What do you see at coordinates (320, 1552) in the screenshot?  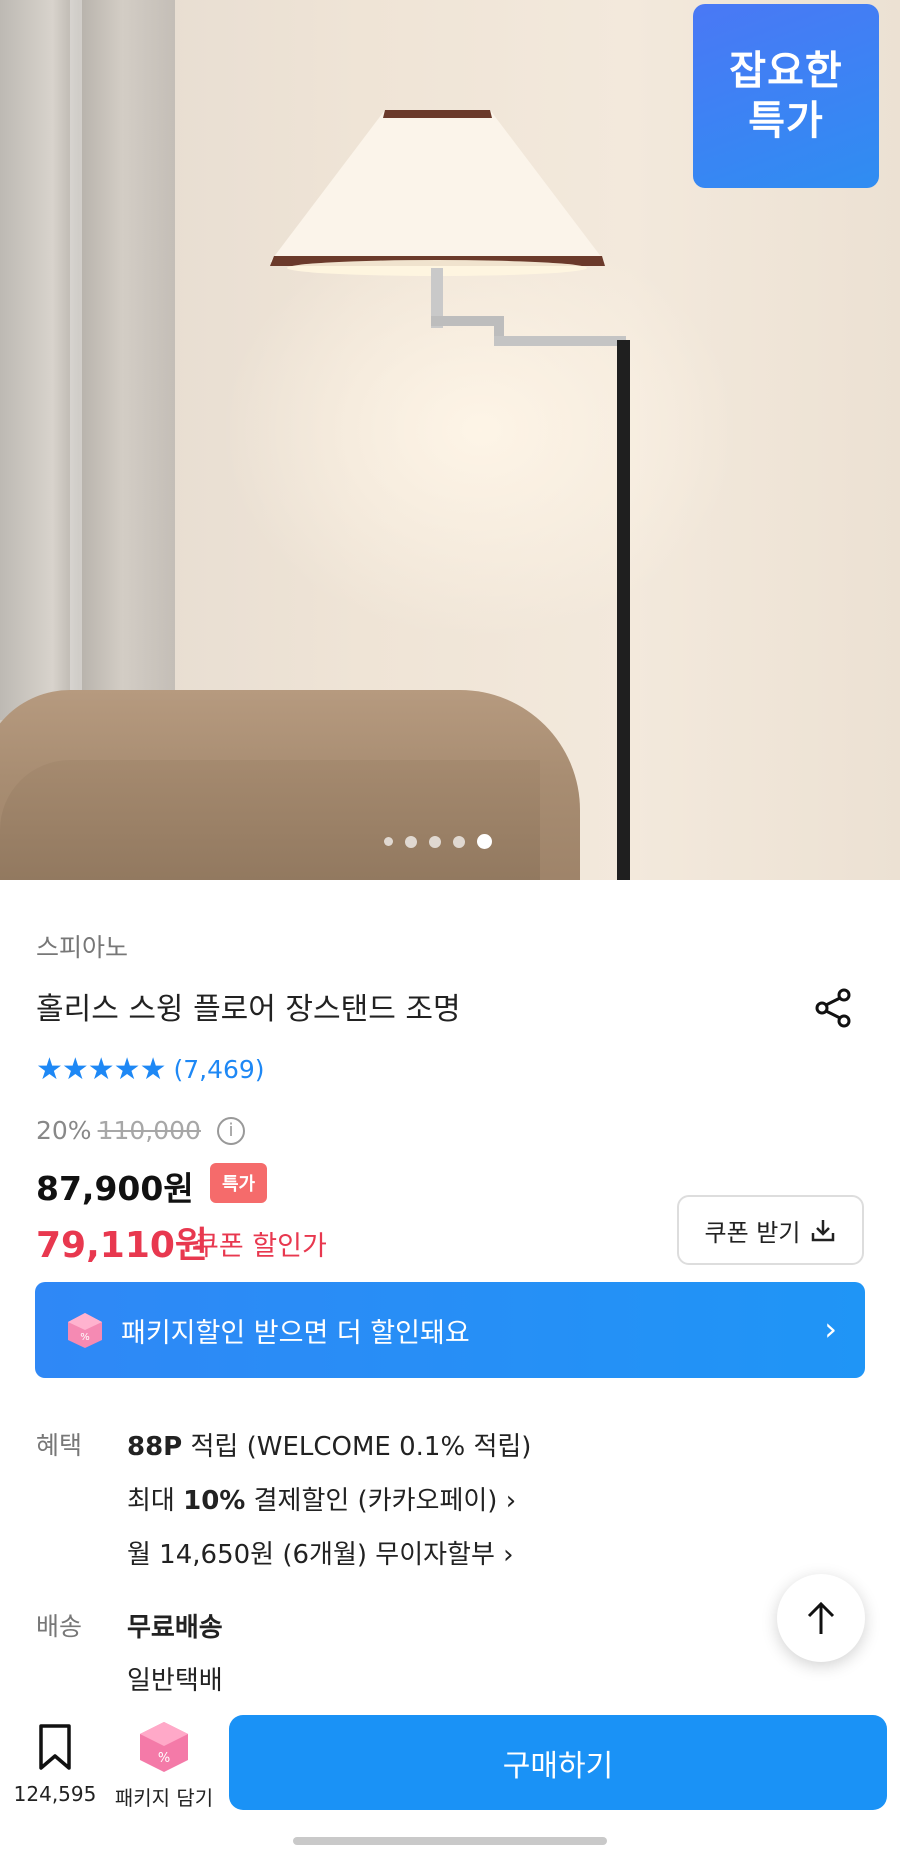 I see `installment-link: 월 14,650원 (6개월) 무이자할부 ›` at bounding box center [320, 1552].